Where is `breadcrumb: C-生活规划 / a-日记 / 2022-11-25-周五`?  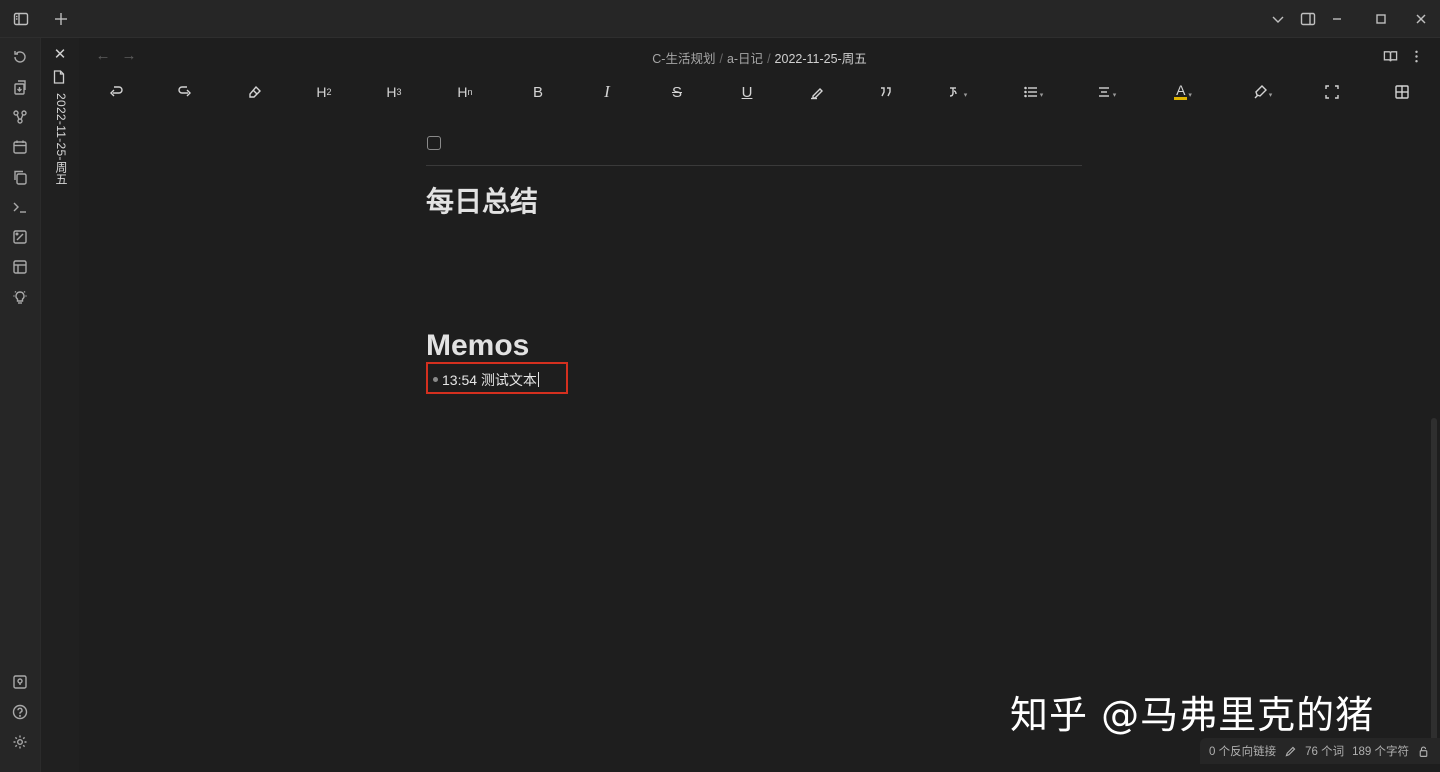
breadcrumb: C-生活规划 / a-日记 / 2022-11-25-周五 is located at coordinates (759, 57).